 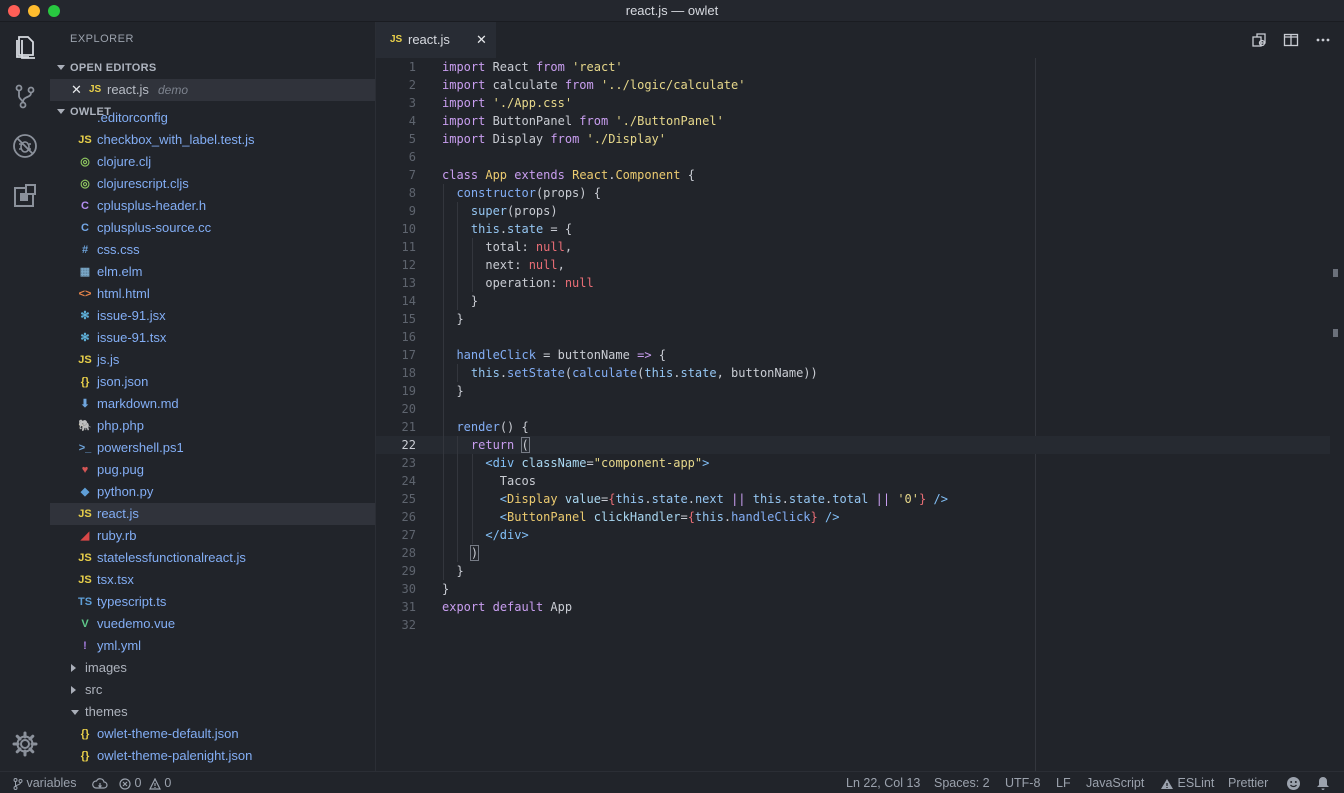 I want to click on indent-guide, so click(x=443, y=382).